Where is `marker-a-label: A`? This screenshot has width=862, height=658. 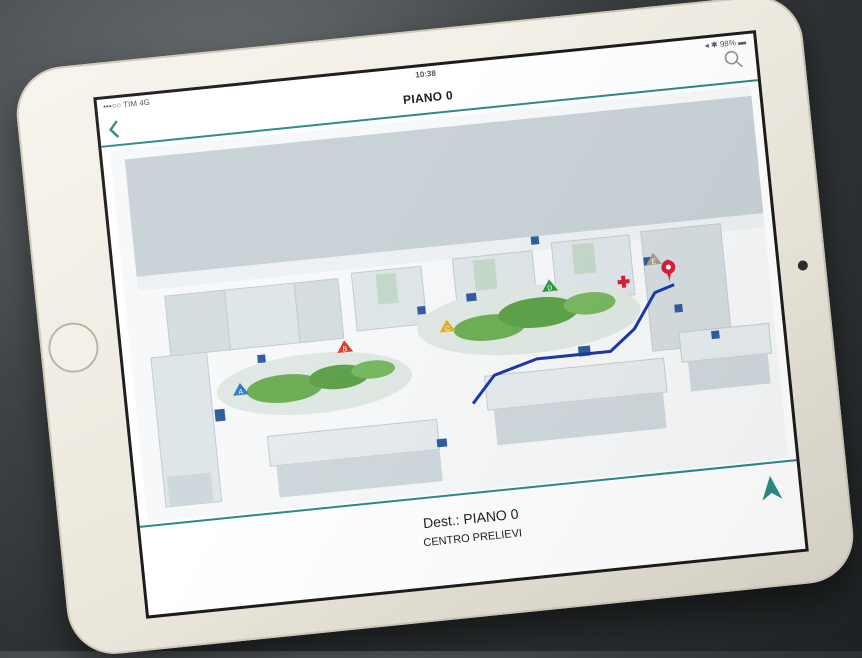
marker-a-label: A is located at coordinates (241, 392).